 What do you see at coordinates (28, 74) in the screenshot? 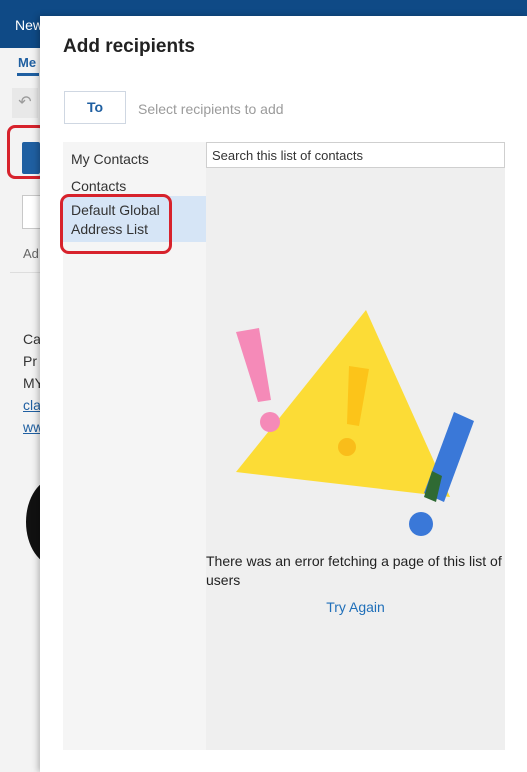
I see `ribbon-tab-underline` at bounding box center [28, 74].